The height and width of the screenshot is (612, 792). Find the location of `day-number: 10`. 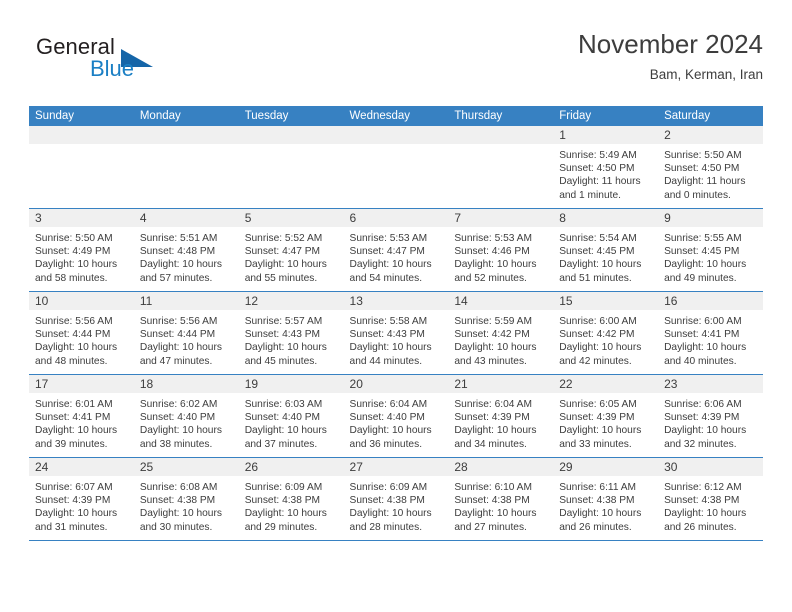

day-number: 10 is located at coordinates (81, 301).